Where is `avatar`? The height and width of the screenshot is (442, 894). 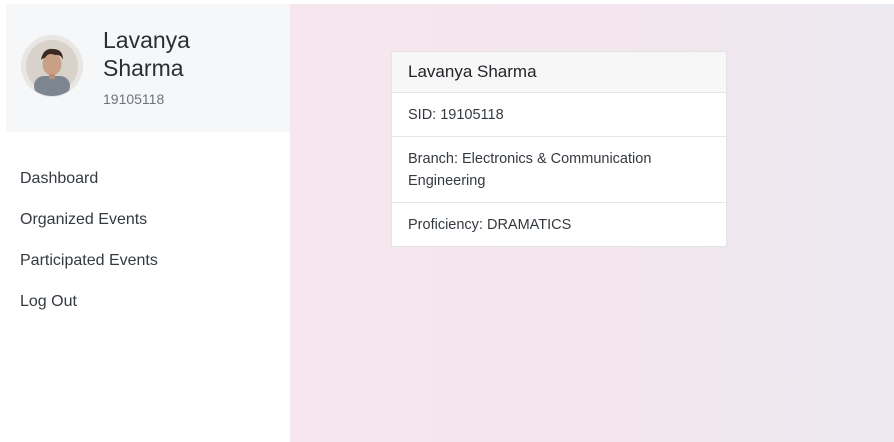
avatar is located at coordinates (52, 66).